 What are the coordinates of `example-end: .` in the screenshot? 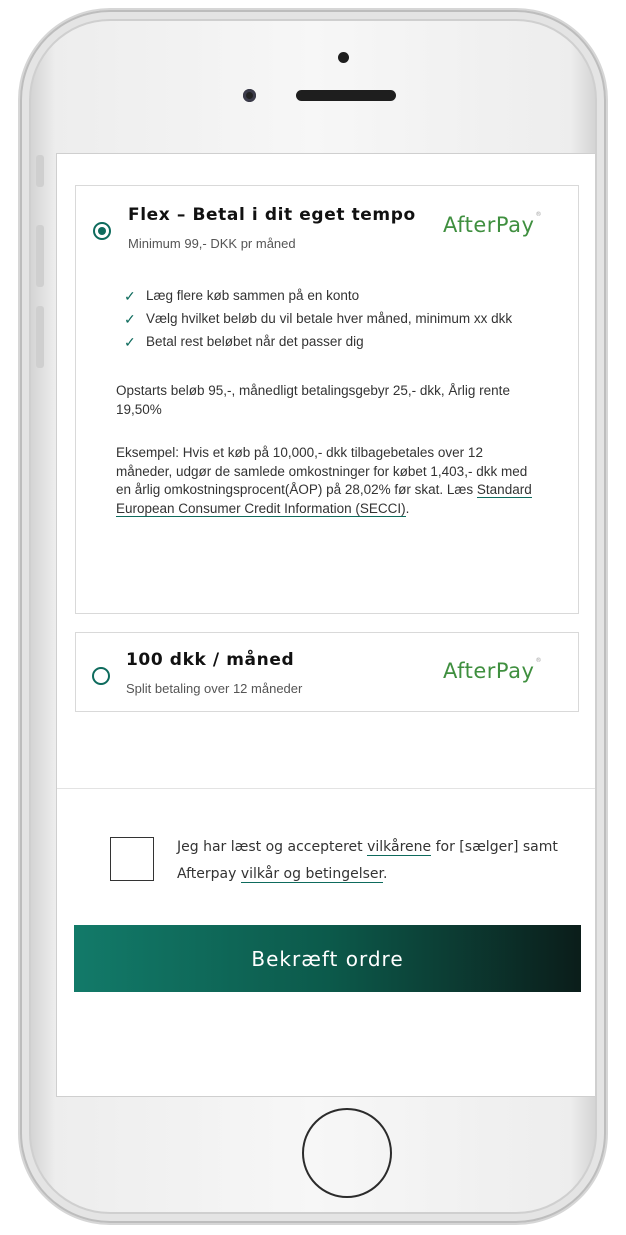 It's located at (407, 508).